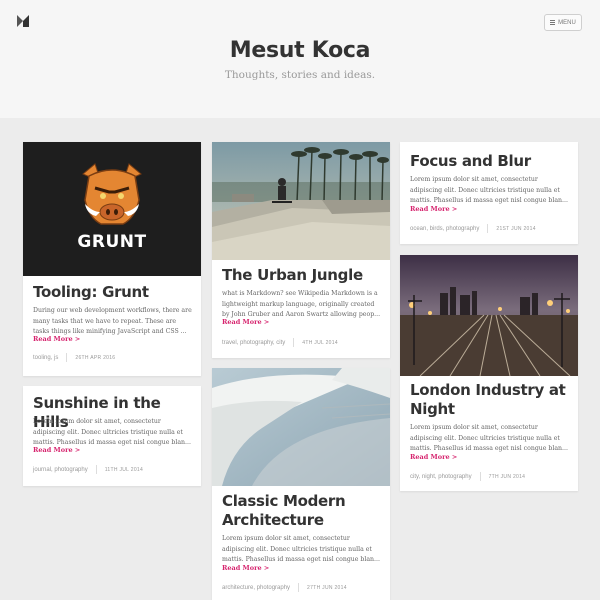 The width and height of the screenshot is (600, 600). Describe the element at coordinates (490, 400) in the screenshot. I see `post-title: London Industry at Night` at that location.